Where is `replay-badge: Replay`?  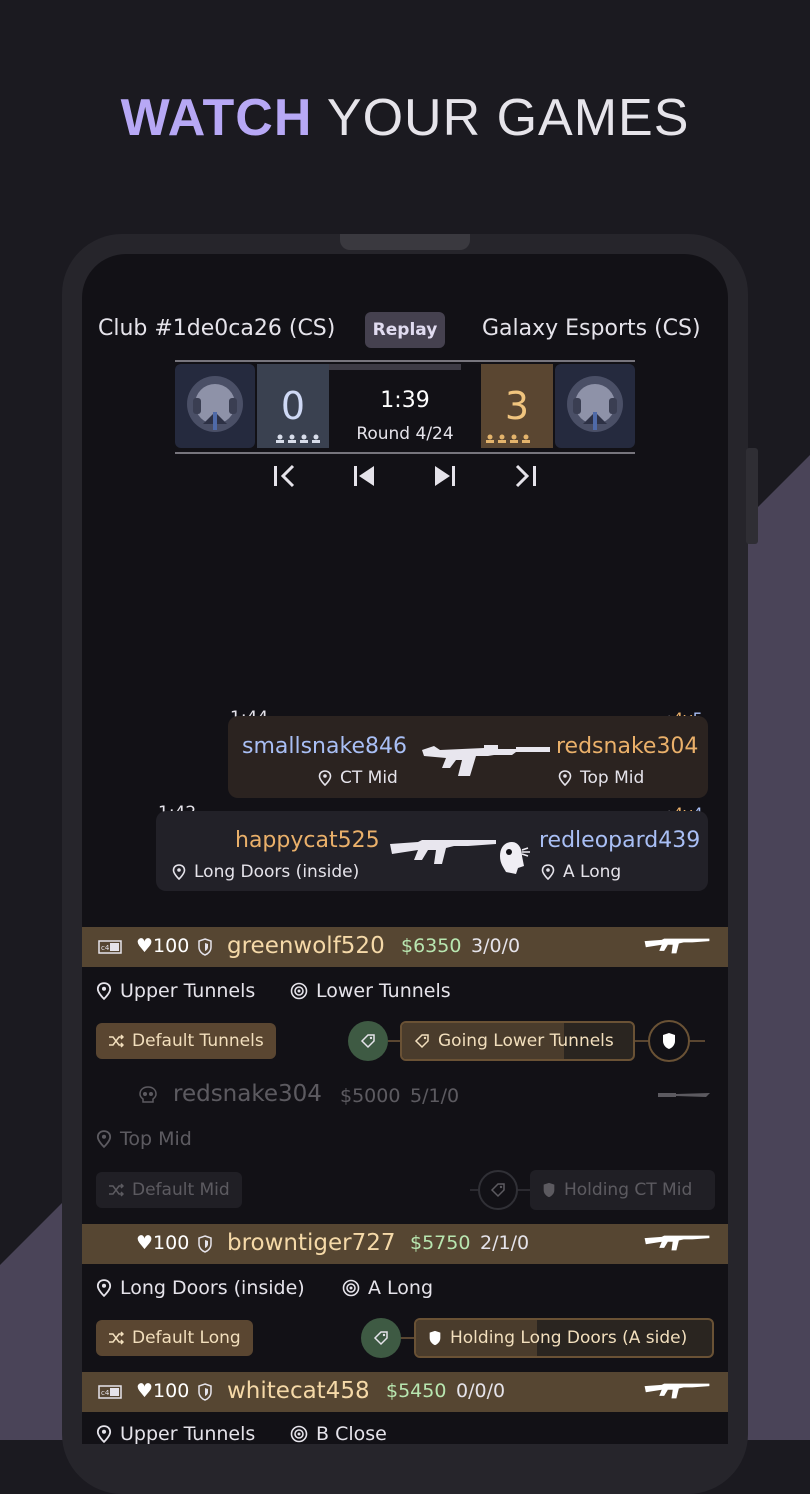
replay-badge: Replay is located at coordinates (405, 330).